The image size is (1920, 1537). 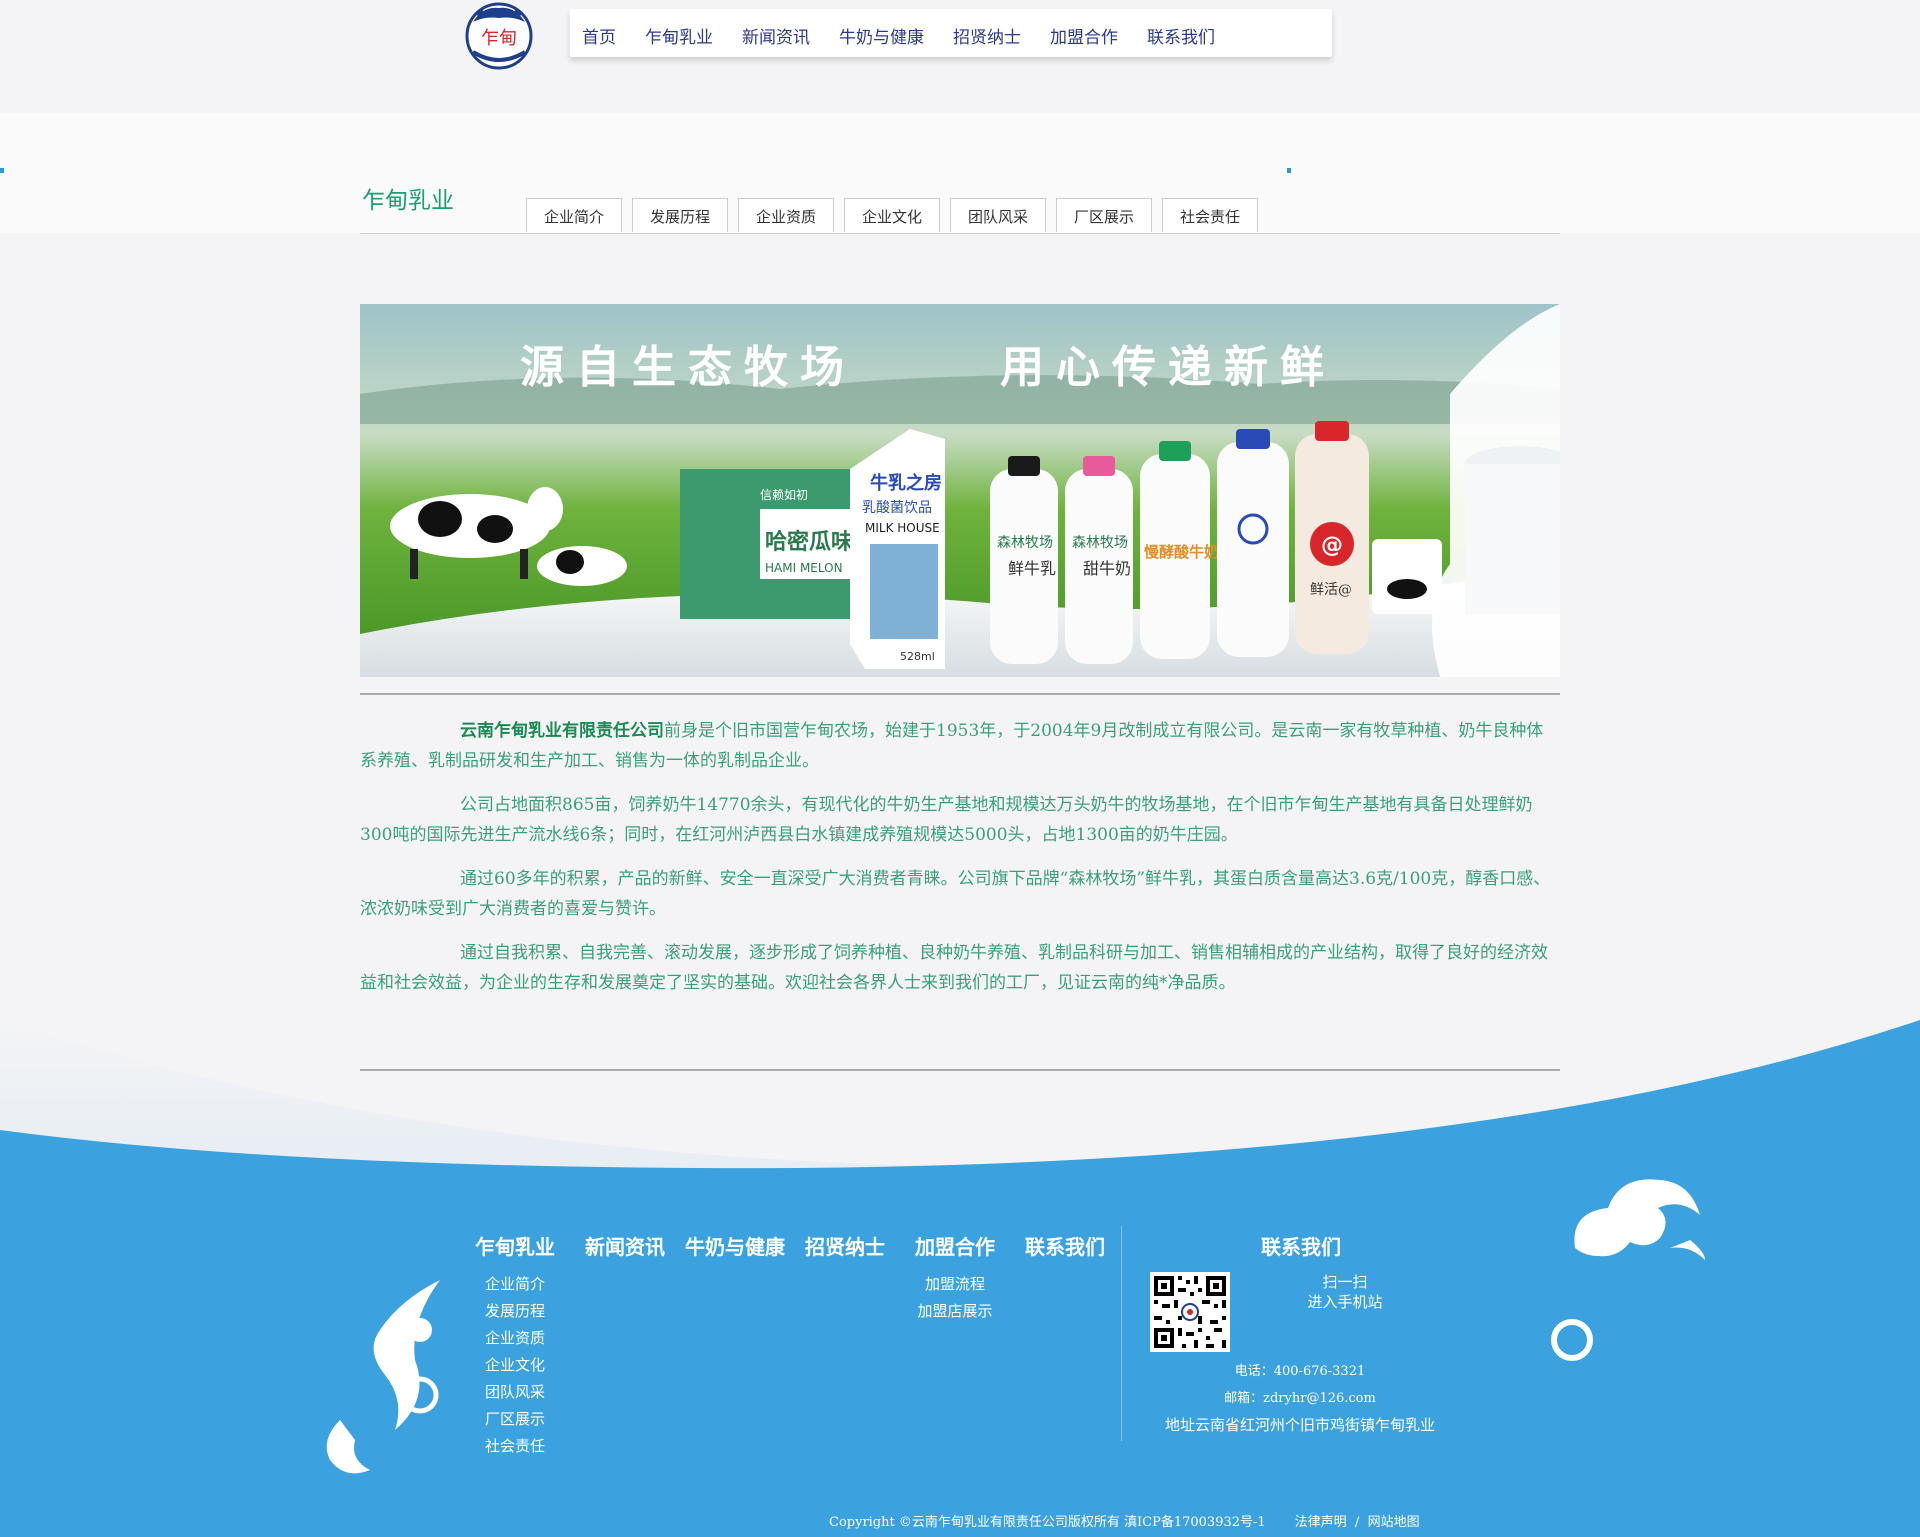 I want to click on svg-text: 乳酸菌饮品, so click(x=897, y=508).